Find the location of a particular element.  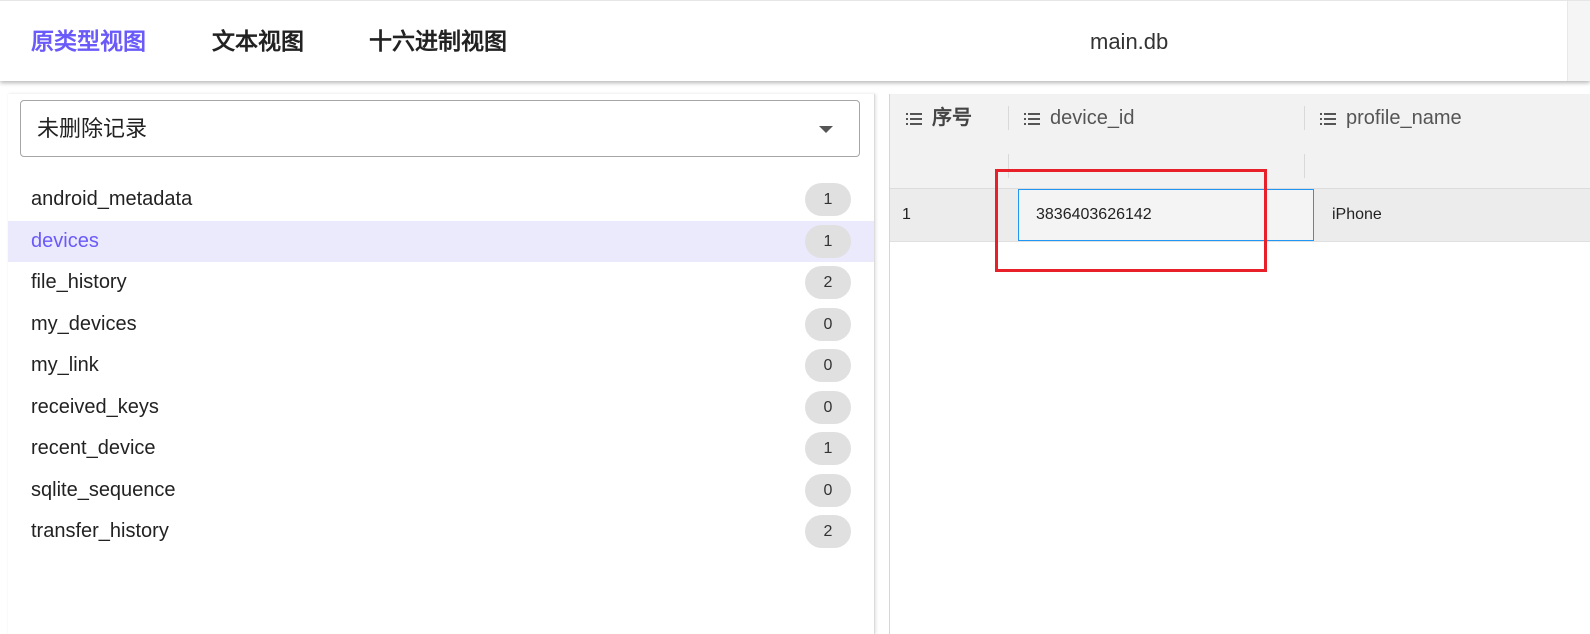

database-title: main.db is located at coordinates (1129, 41).